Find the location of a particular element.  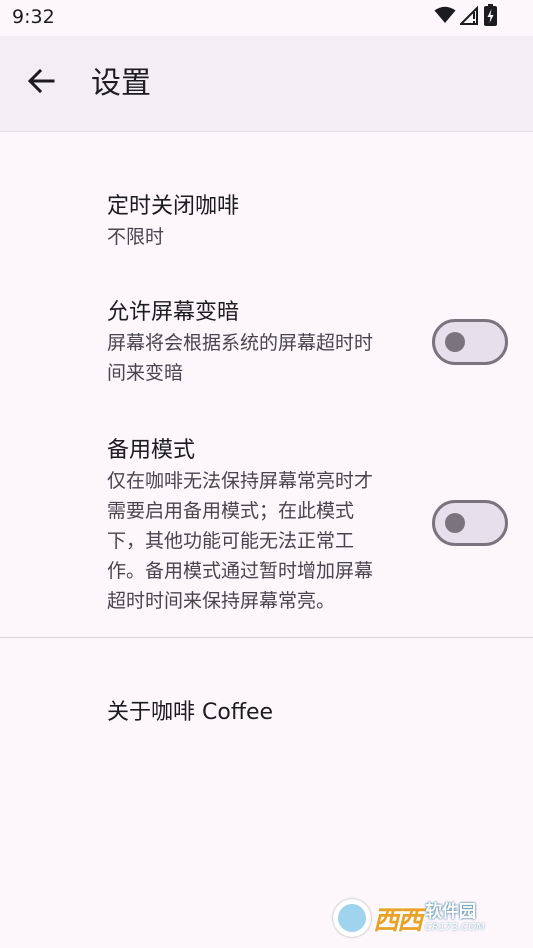

watermark-text: 软件园 CR173.COM is located at coordinates (455, 918).